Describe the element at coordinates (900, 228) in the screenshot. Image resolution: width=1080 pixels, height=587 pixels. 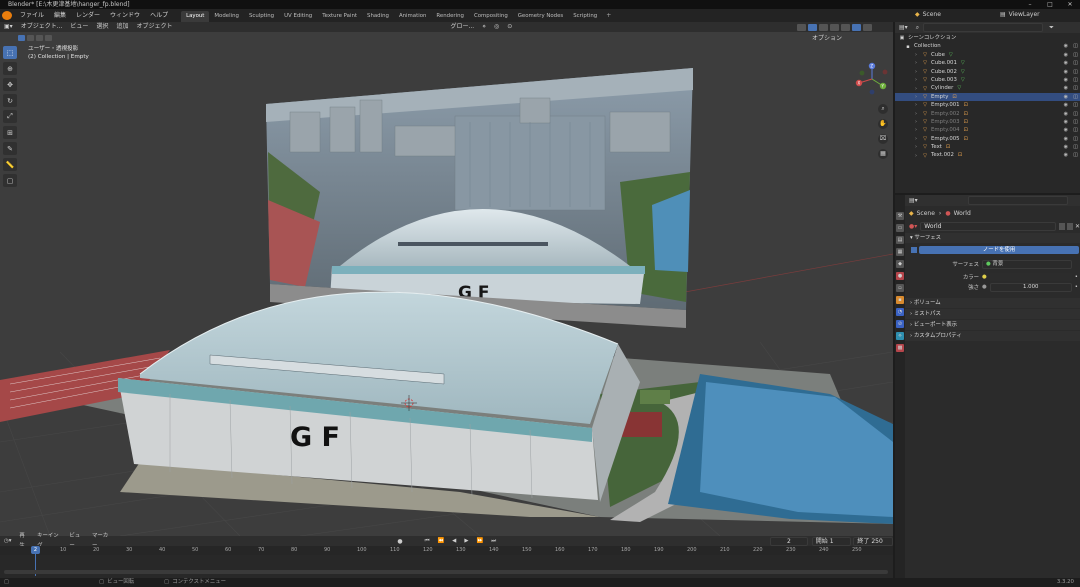
I see `render-tab-icon: ▭` at that location.